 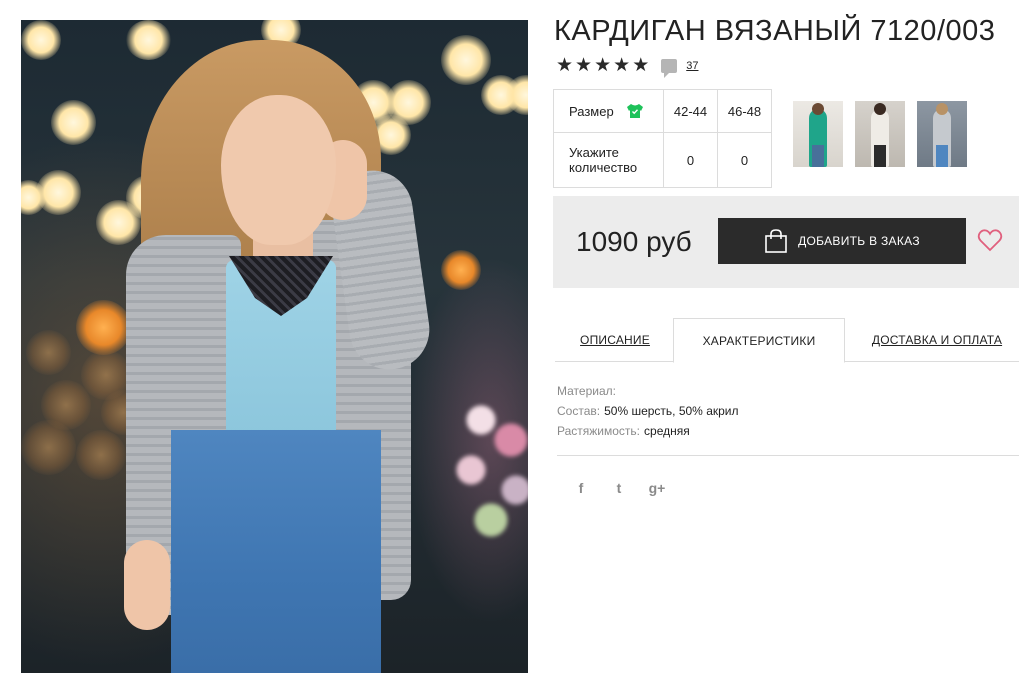 What do you see at coordinates (690, 160) in the screenshot?
I see `quantity-input-0: 0` at bounding box center [690, 160].